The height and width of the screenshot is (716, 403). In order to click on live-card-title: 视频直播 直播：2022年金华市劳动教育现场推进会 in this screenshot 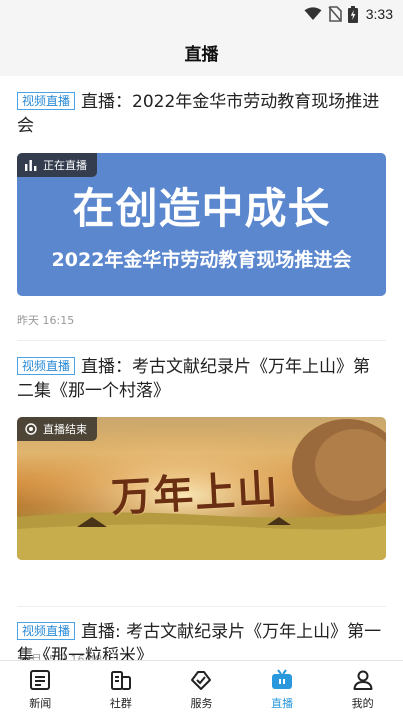, I will do `click(201, 114)`.